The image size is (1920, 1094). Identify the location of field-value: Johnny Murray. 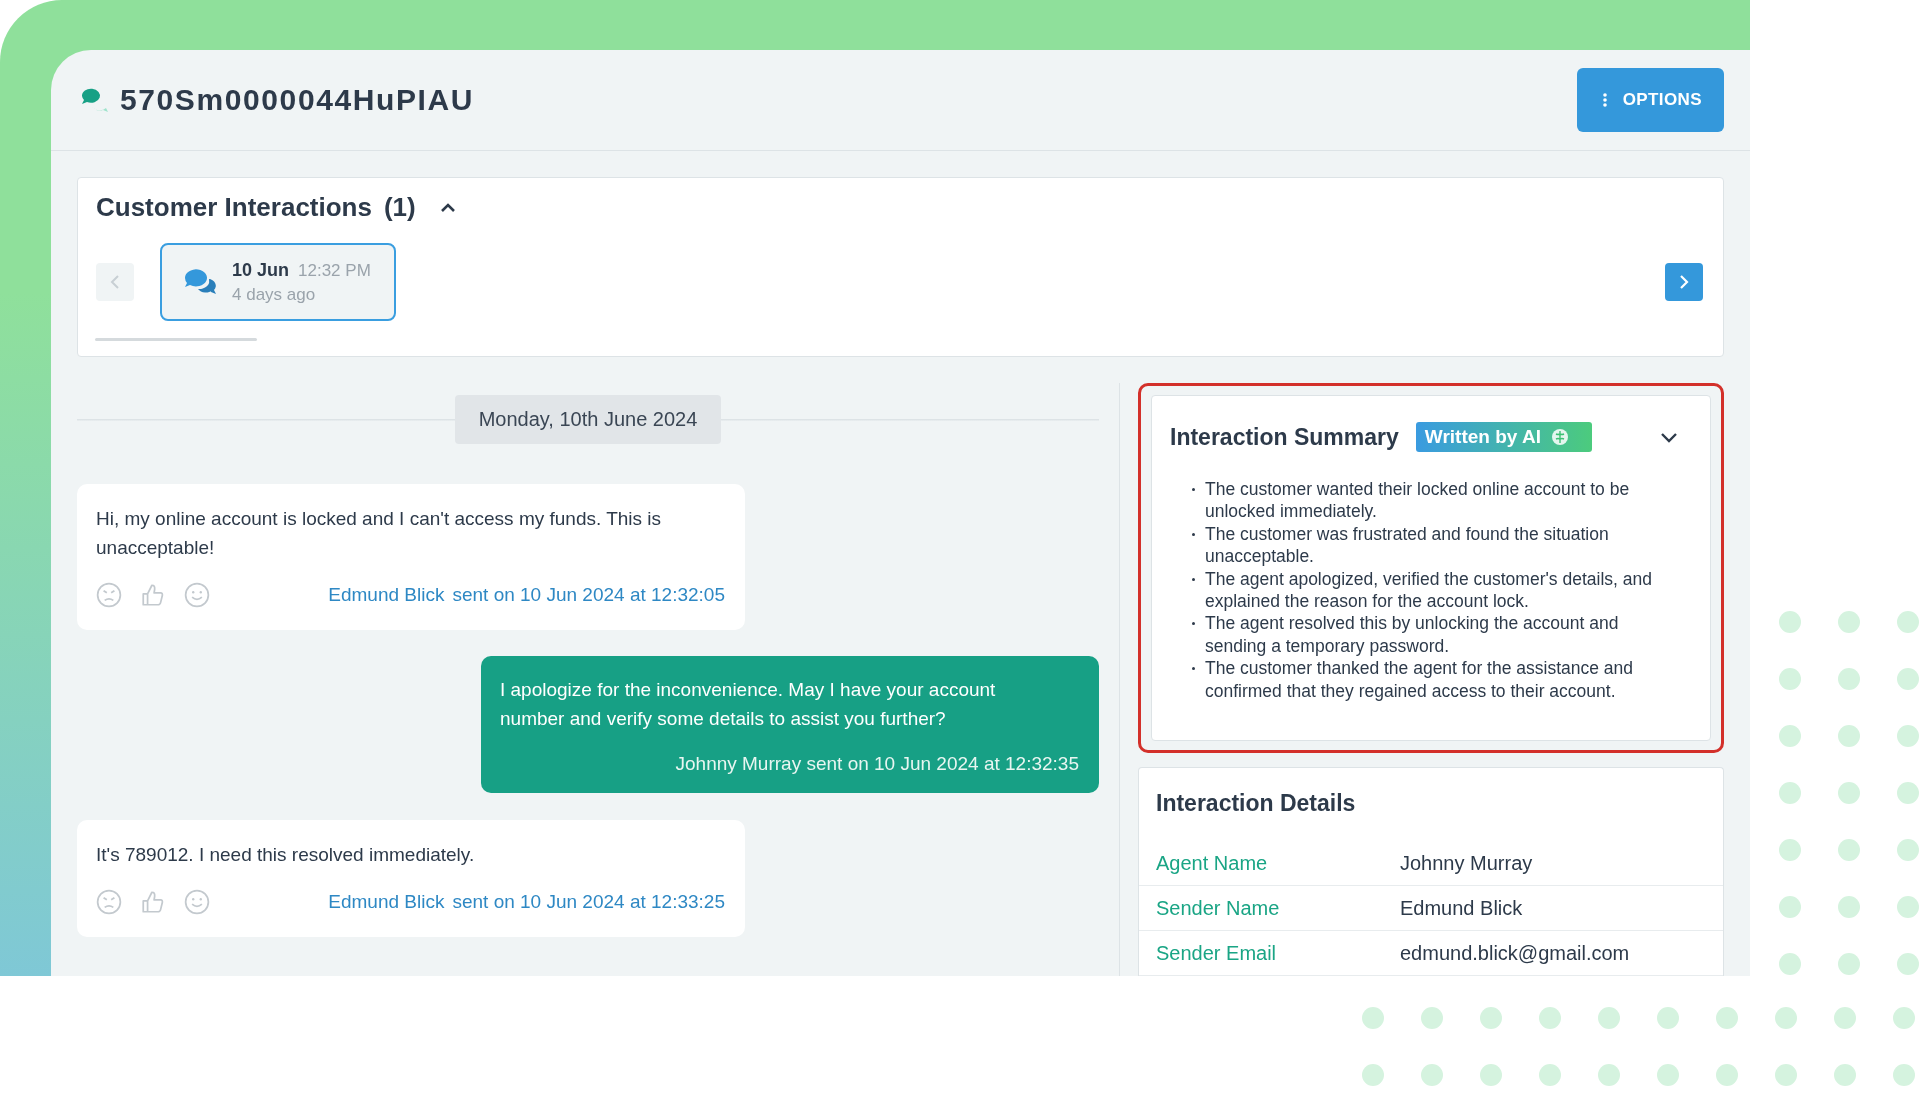
(1466, 863).